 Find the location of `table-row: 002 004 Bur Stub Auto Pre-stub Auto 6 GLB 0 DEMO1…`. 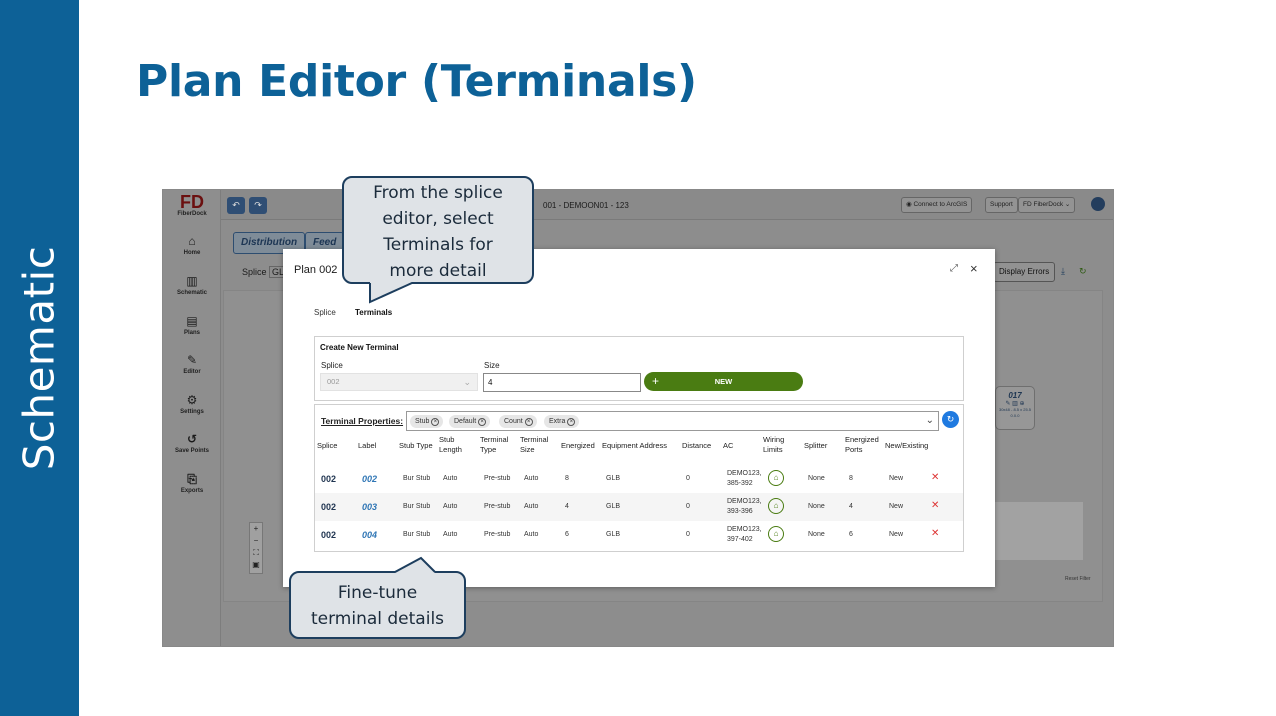

table-row: 002 004 Bur Stub Auto Pre-stub Auto 6 GLB 0 DEMO1… is located at coordinates (639, 535).